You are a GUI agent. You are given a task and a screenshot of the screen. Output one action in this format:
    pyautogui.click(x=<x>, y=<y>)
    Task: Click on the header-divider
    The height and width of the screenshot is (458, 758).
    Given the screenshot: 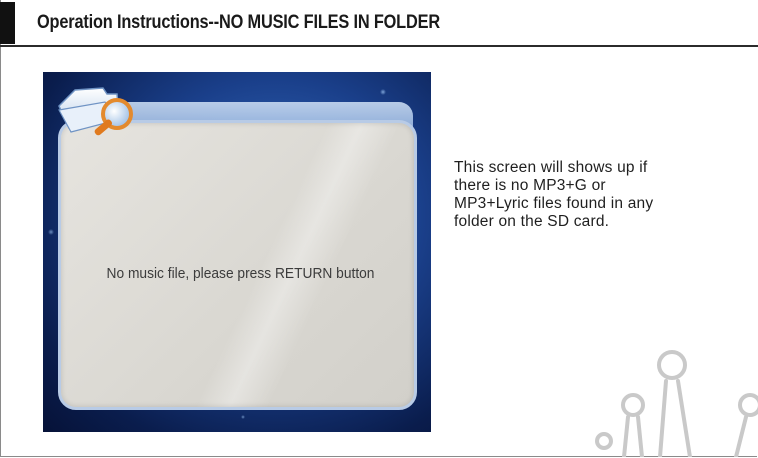 What is the action you would take?
    pyautogui.click(x=379, y=46)
    